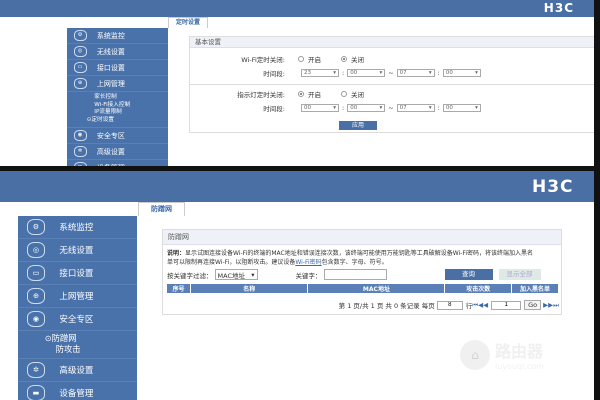 This screenshot has height=400, width=600. I want to click on column-header: 序号, so click(179, 288).